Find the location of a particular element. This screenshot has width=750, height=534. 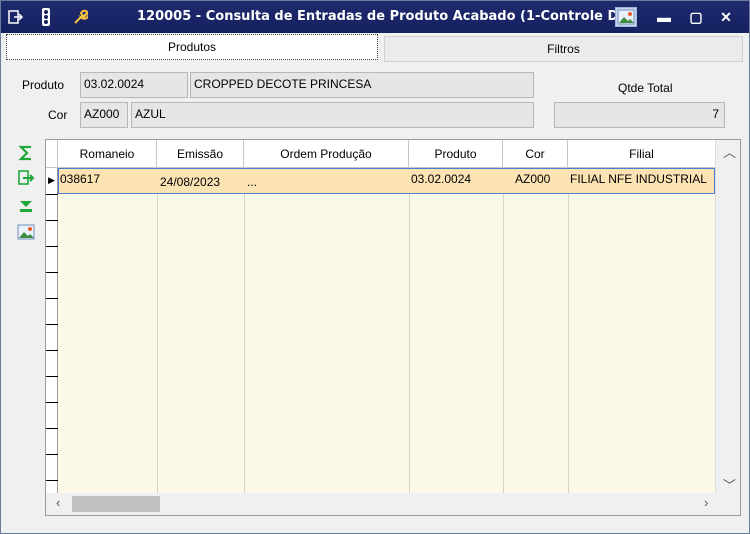

horizontal-scroll-thumb is located at coordinates (116, 504).